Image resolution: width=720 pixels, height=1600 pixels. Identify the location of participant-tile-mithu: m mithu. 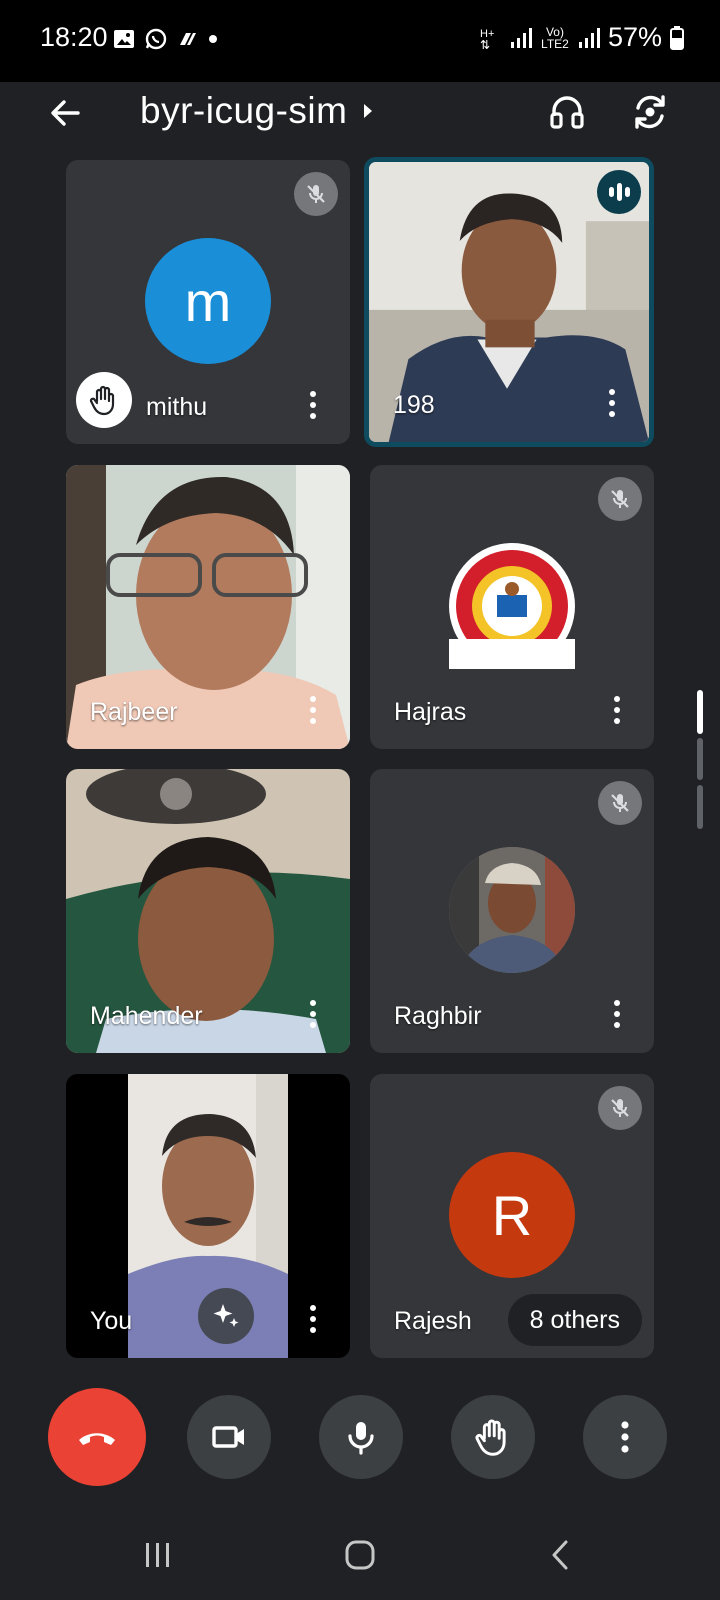
(208, 302).